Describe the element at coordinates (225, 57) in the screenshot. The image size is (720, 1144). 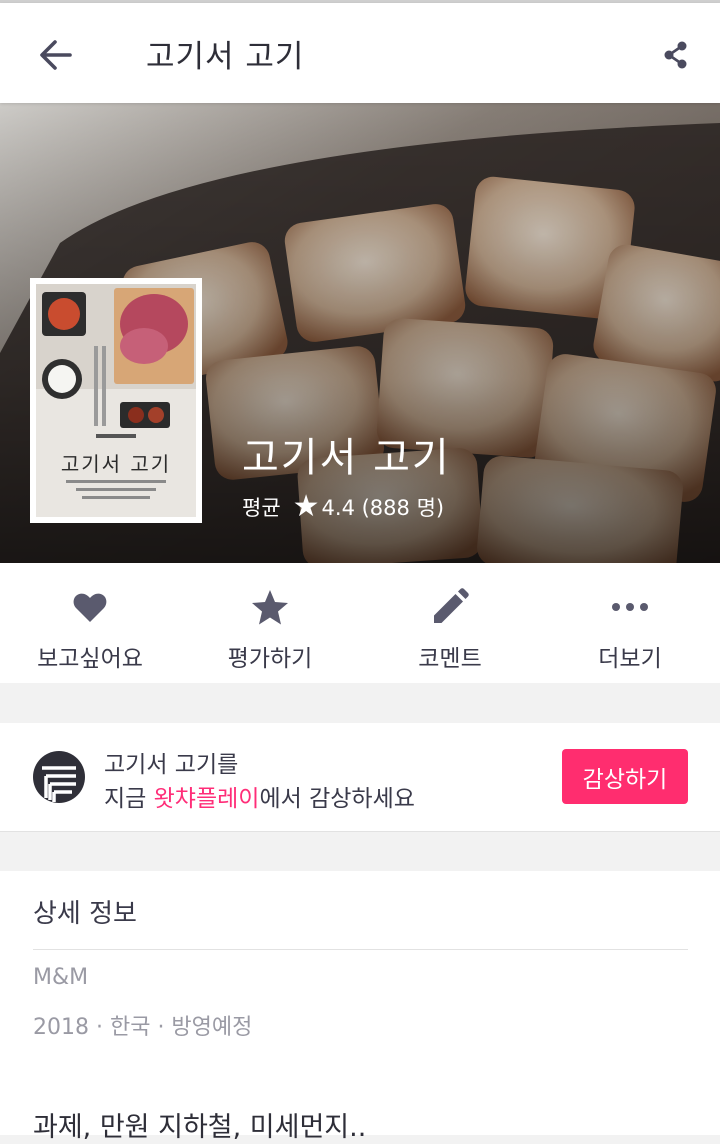
I see `page-title: 고기서 고기` at that location.